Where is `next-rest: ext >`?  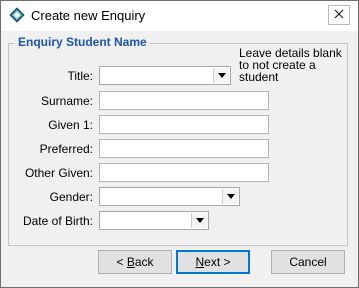
next-rest: ext > is located at coordinates (217, 262).